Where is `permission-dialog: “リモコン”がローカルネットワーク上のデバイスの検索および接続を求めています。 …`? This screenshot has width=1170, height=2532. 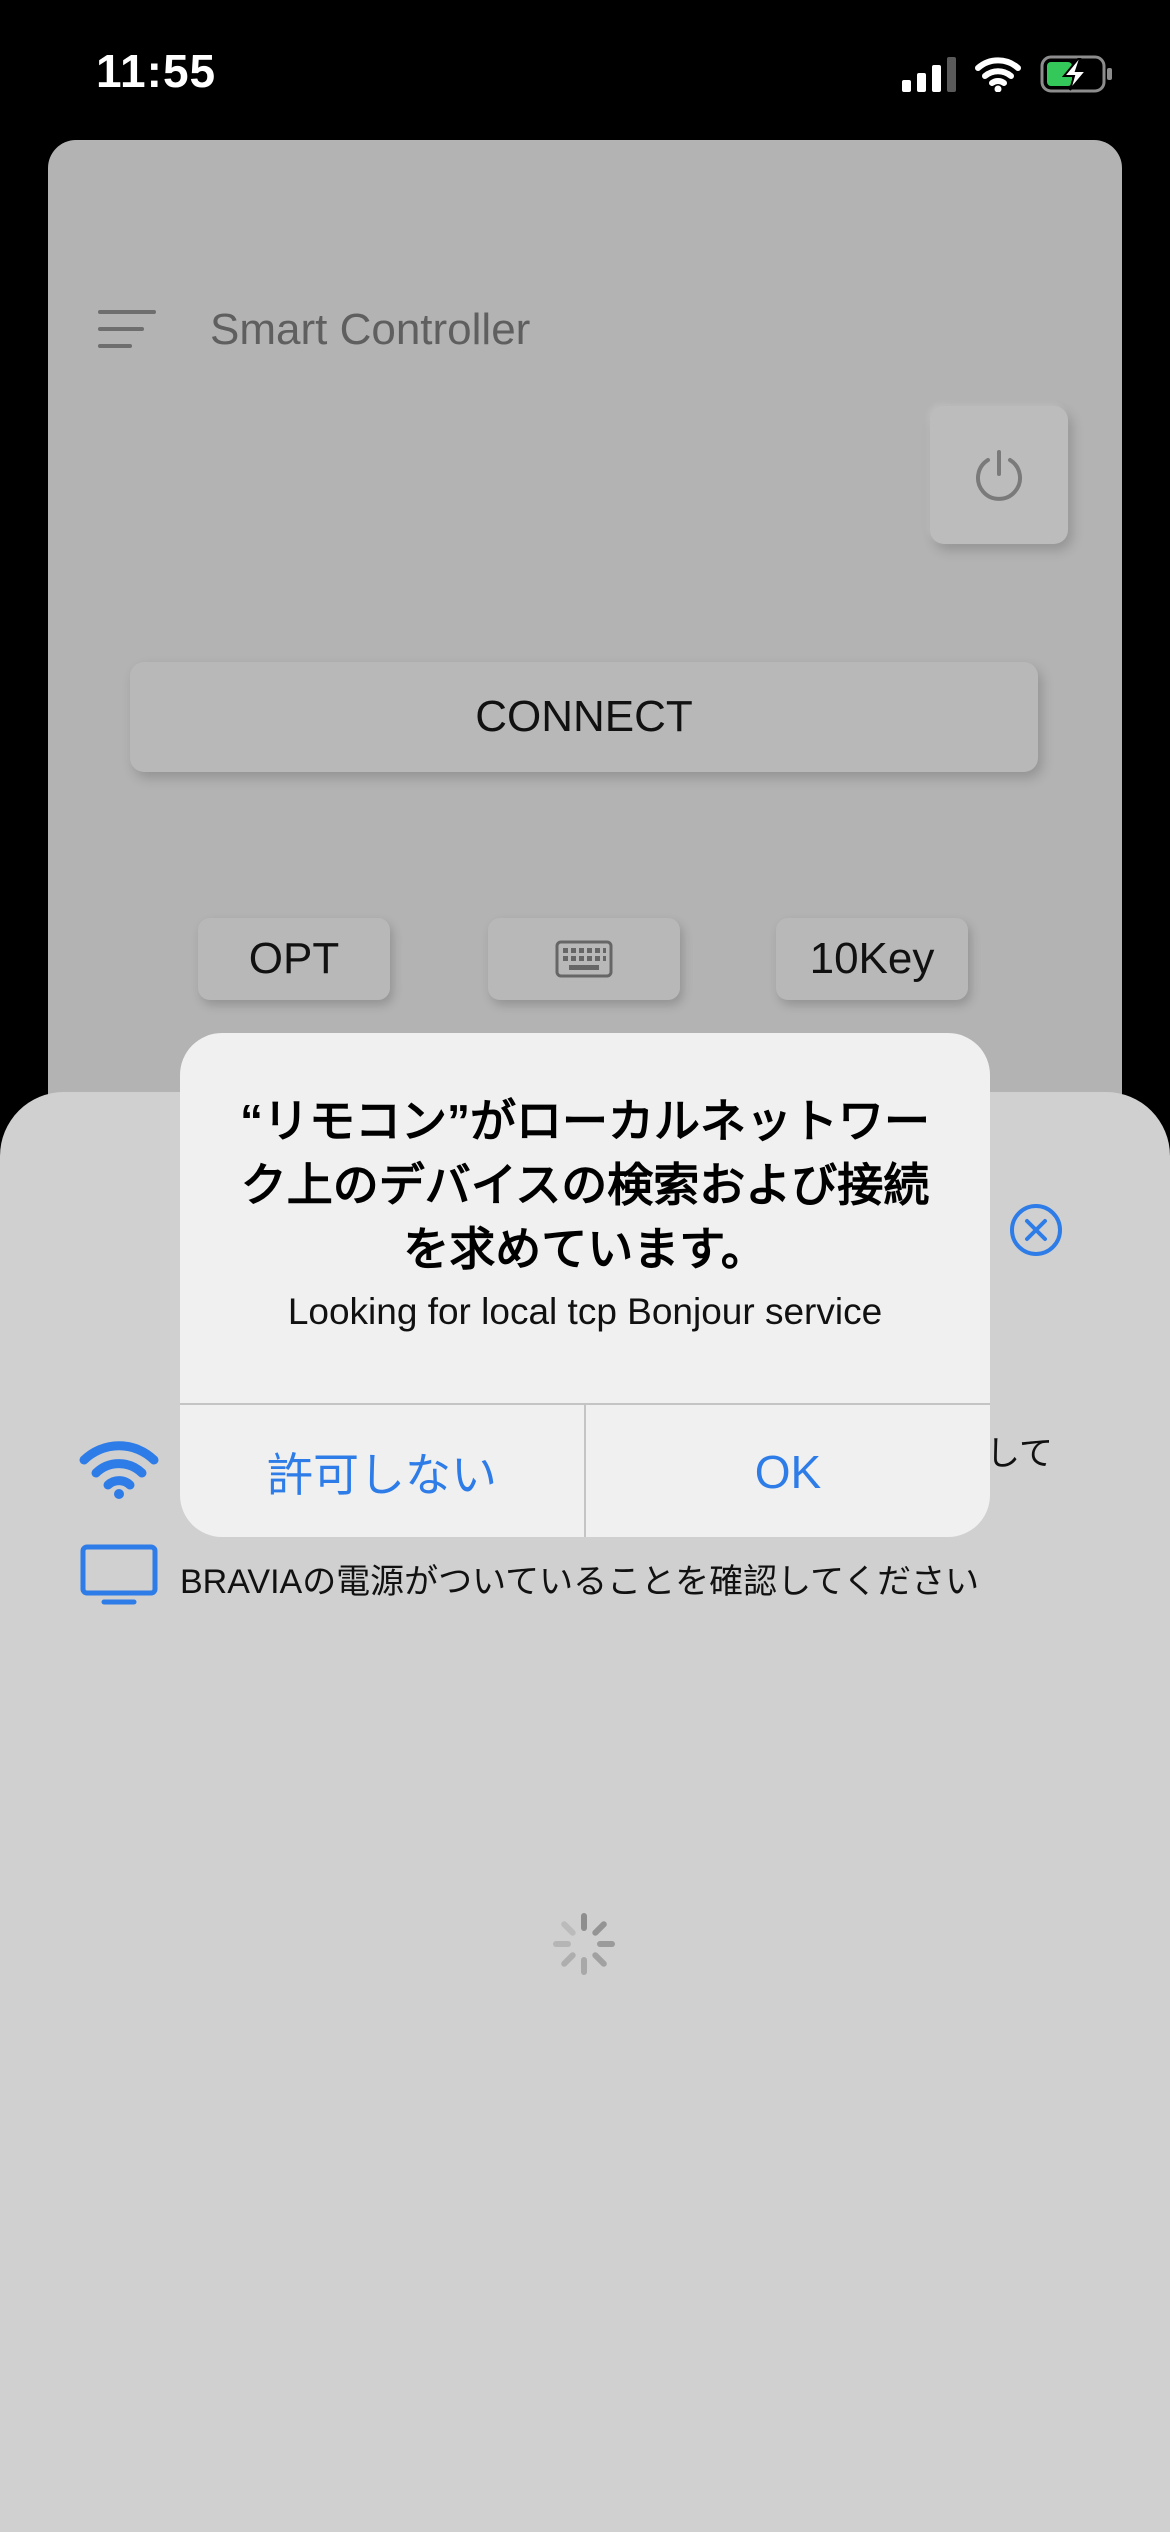
permission-dialog: “リモコン”がローカルネットワーク上のデバイスの検索および接続を求めています。 … is located at coordinates (585, 1285).